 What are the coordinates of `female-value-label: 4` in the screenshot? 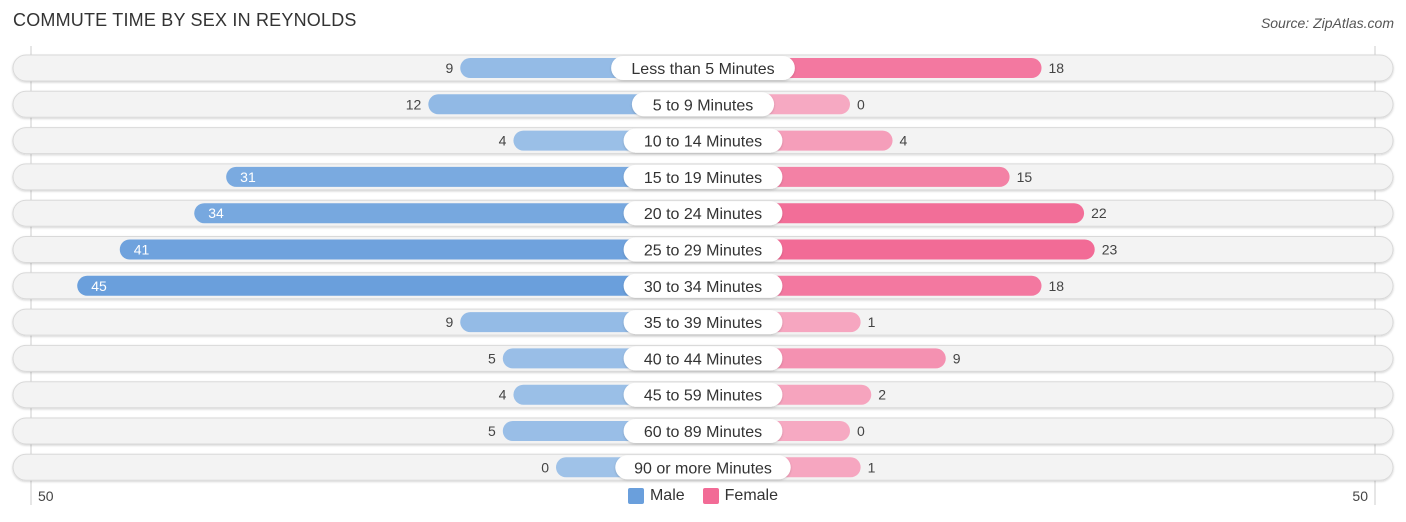 It's located at (904, 141).